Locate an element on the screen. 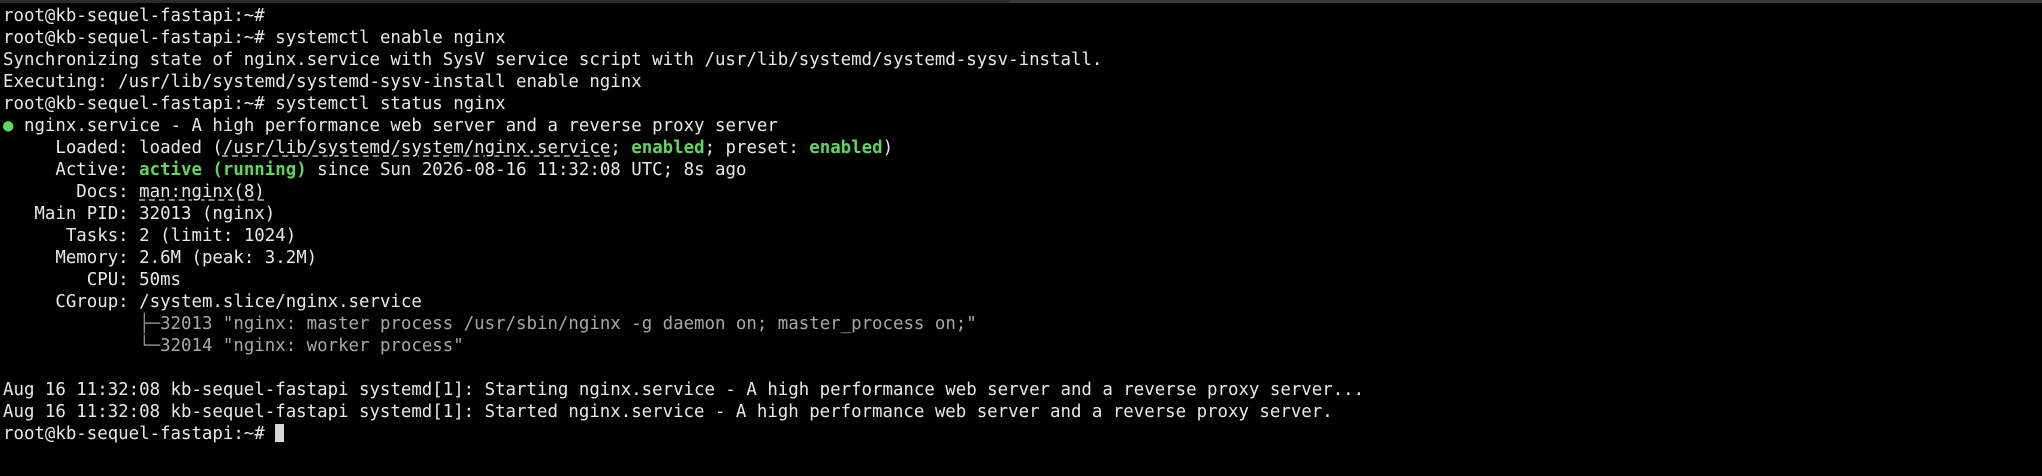  active-state: active (running) is located at coordinates (223, 170).